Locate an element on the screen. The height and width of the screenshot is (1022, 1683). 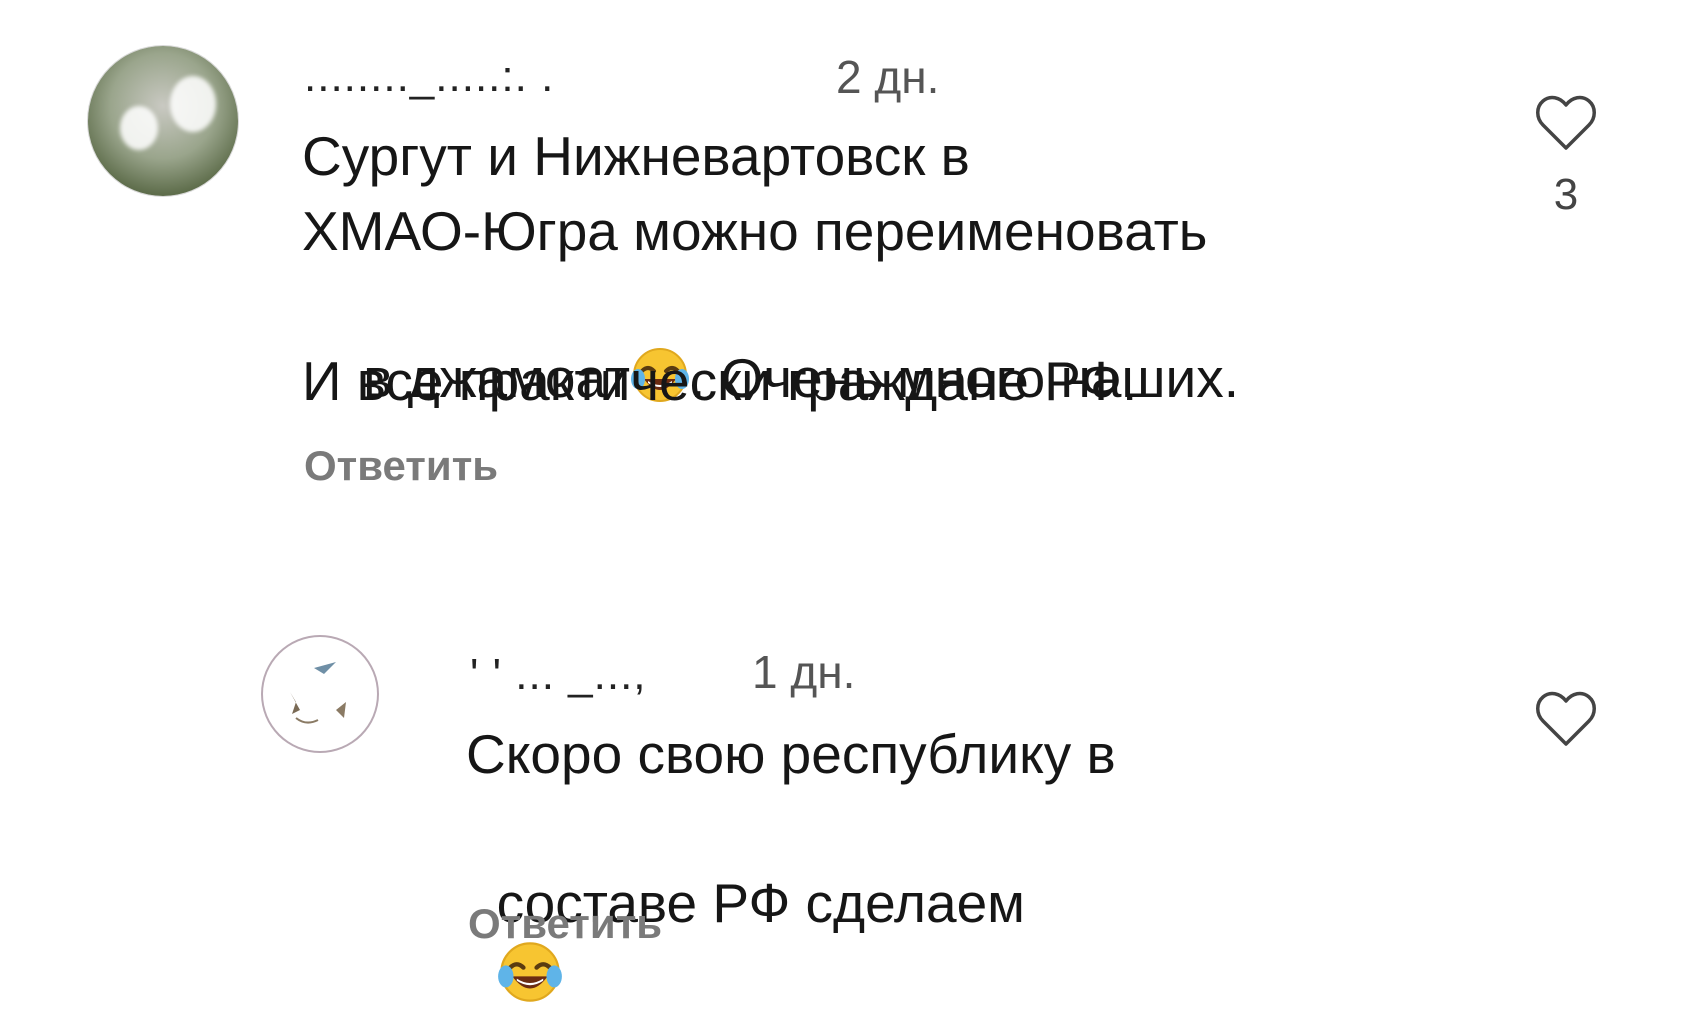
comment-text-line: Скоро свою республику в is located at coordinates (791, 754).